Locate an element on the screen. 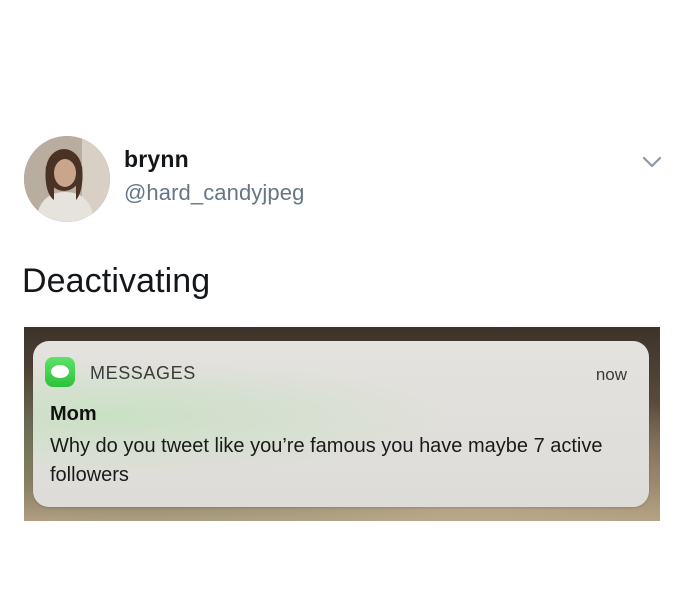 Image resolution: width=700 pixels, height=615 pixels. tweet-text: Deactivating is located at coordinates (116, 281).